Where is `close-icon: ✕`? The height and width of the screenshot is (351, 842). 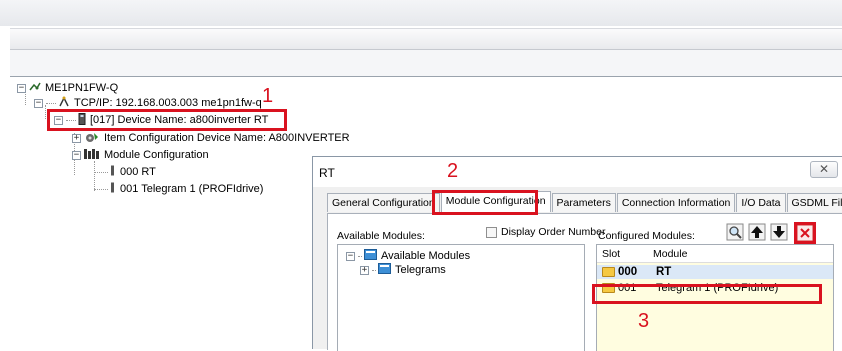
close-icon: ✕ is located at coordinates (824, 169).